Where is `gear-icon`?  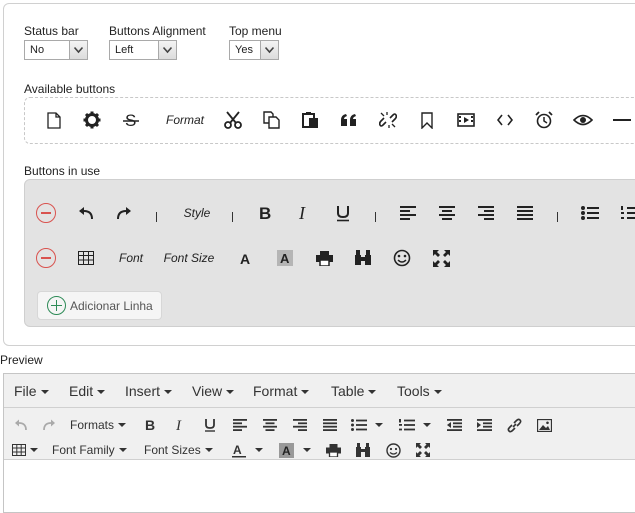
gear-icon is located at coordinates (92, 120).